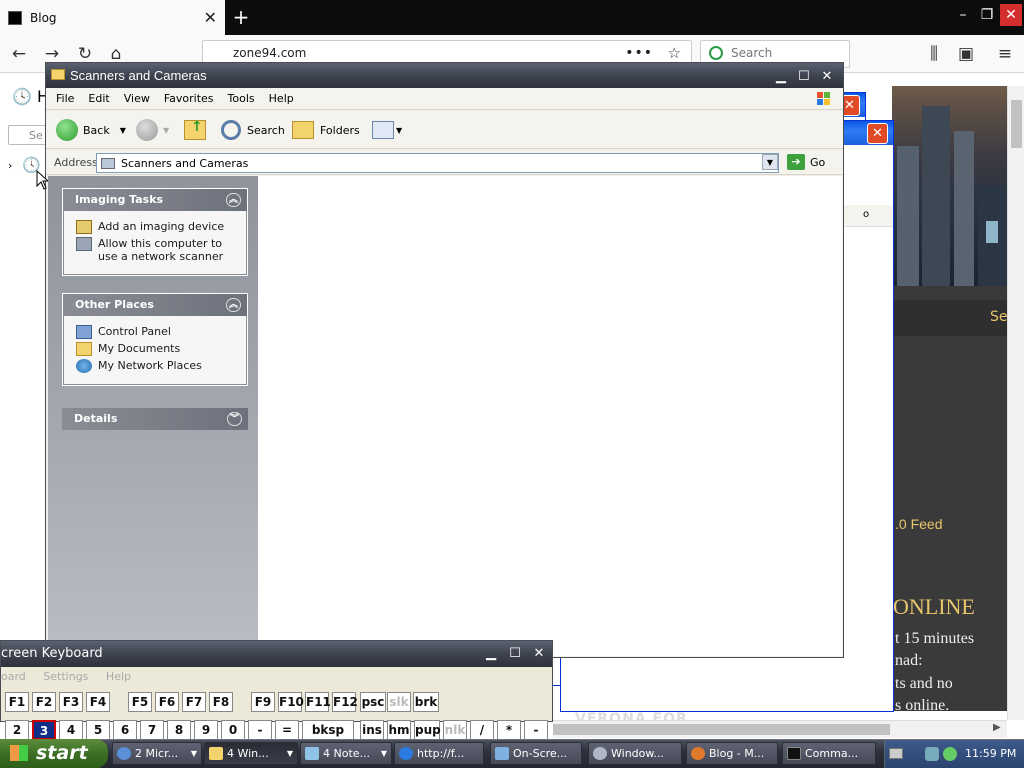  I want to click on osk-titlebar: creen Keyboard ▁ ☐ ✕, so click(276, 654).